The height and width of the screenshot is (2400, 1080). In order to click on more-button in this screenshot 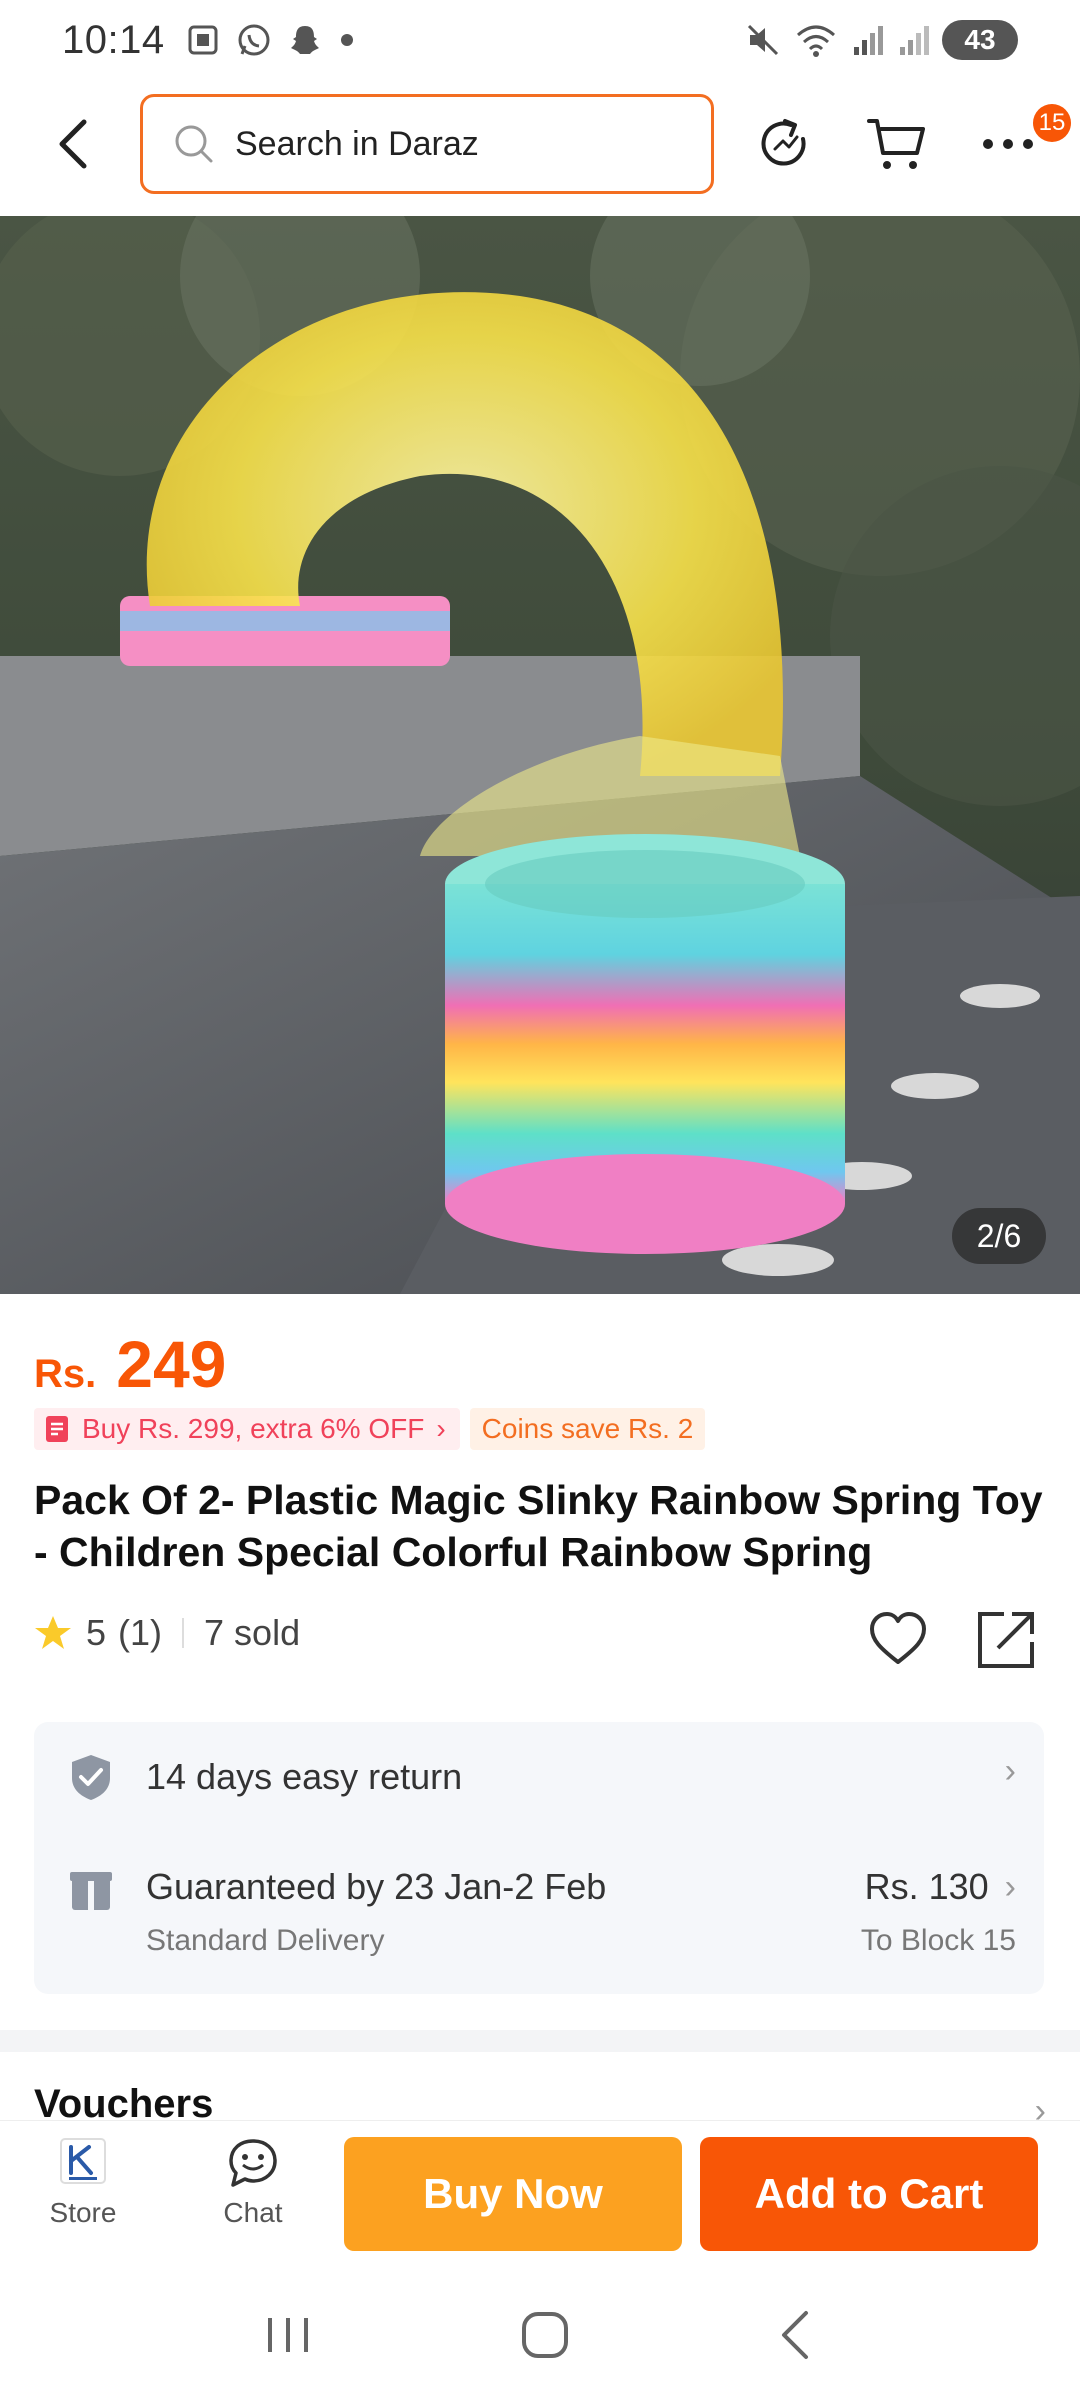, I will do `click(1008, 144)`.